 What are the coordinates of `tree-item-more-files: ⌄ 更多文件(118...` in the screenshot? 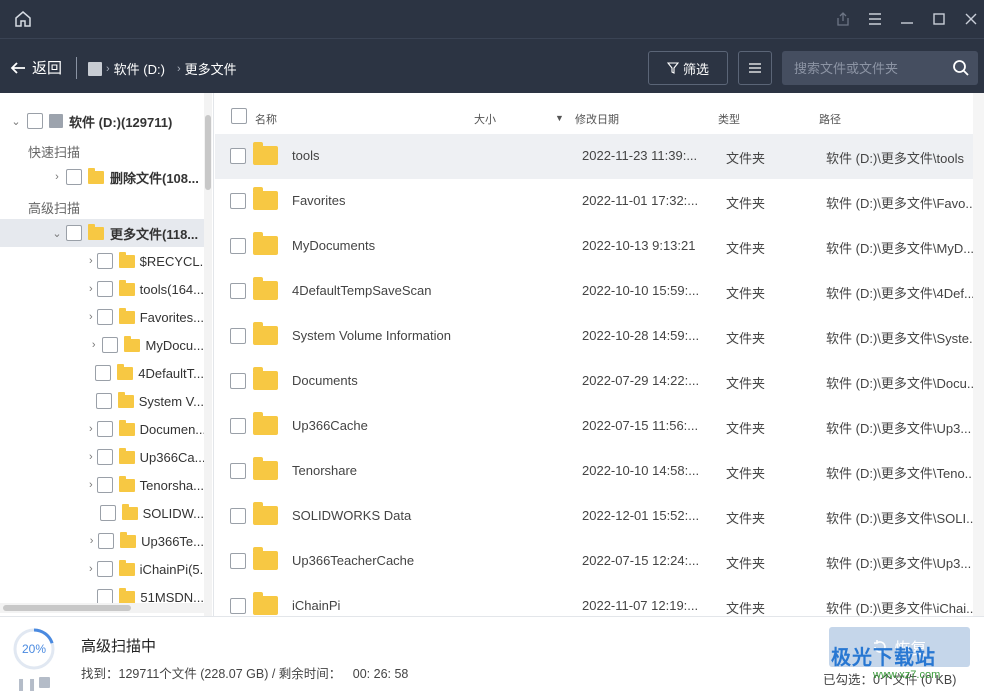 It's located at (102, 233).